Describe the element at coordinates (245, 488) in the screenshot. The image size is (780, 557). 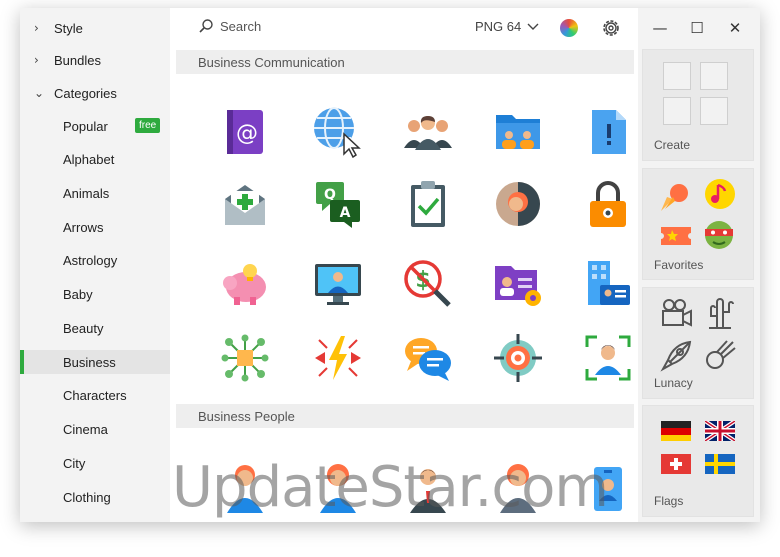
I see `woman-avatar-icon` at that location.